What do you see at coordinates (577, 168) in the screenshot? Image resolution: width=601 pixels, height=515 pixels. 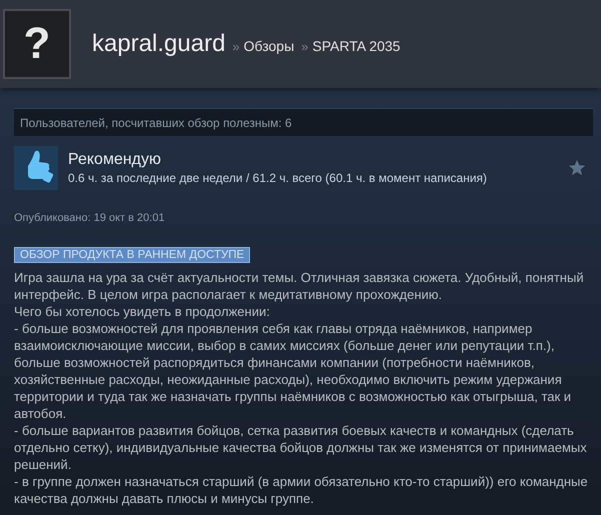 I see `star-icon` at bounding box center [577, 168].